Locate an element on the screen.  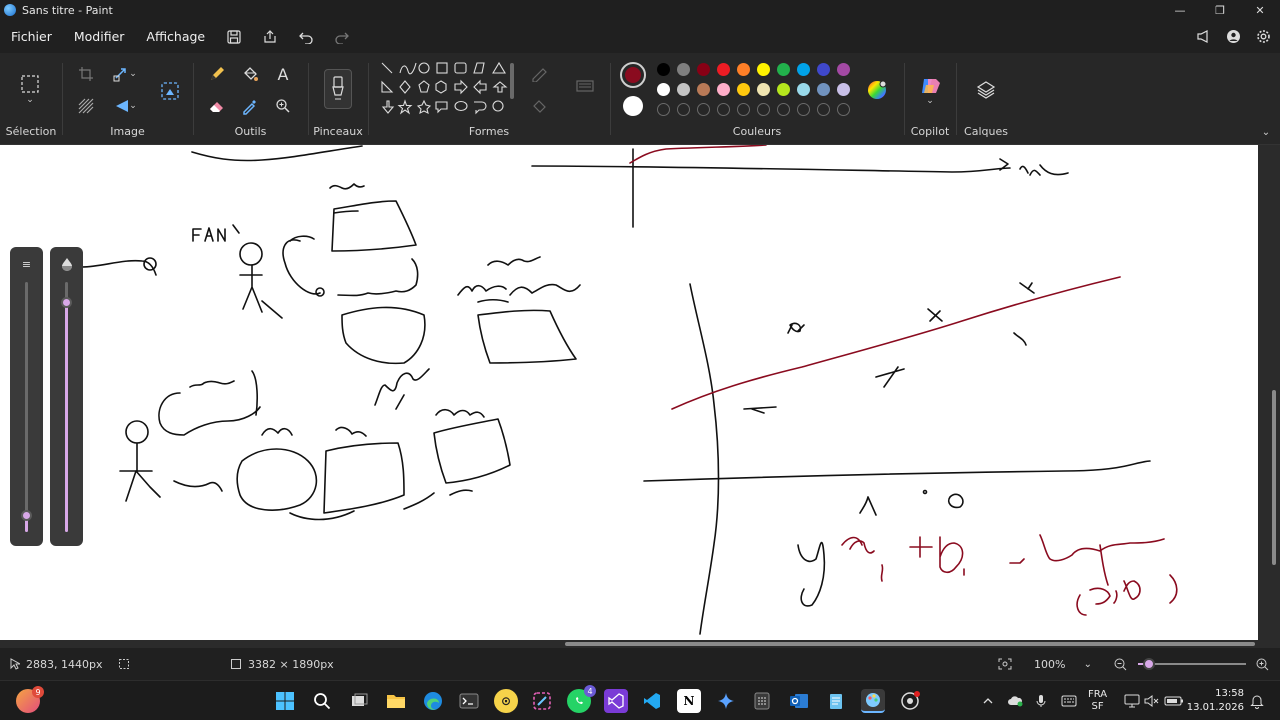
snipping-tool-icon is located at coordinates (542, 701).